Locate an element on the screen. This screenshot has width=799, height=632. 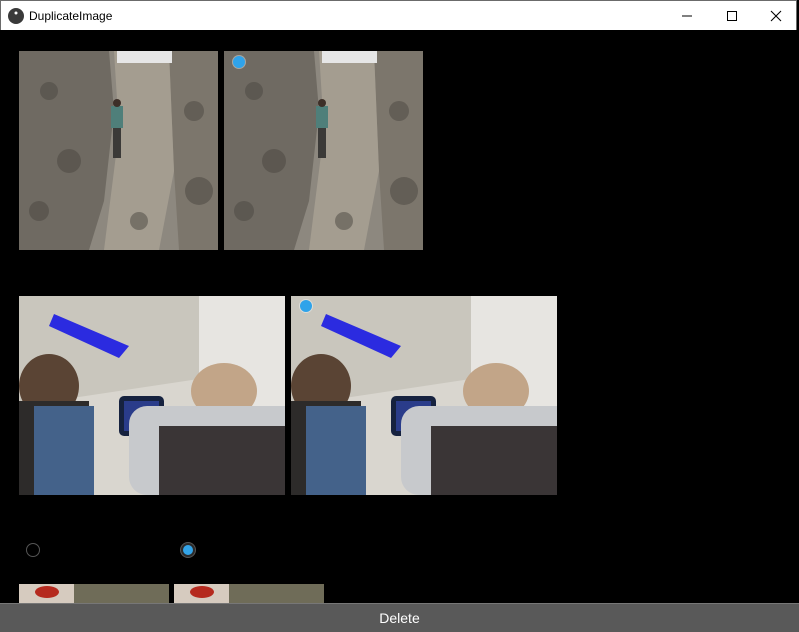
close-button is located at coordinates (775, 16).